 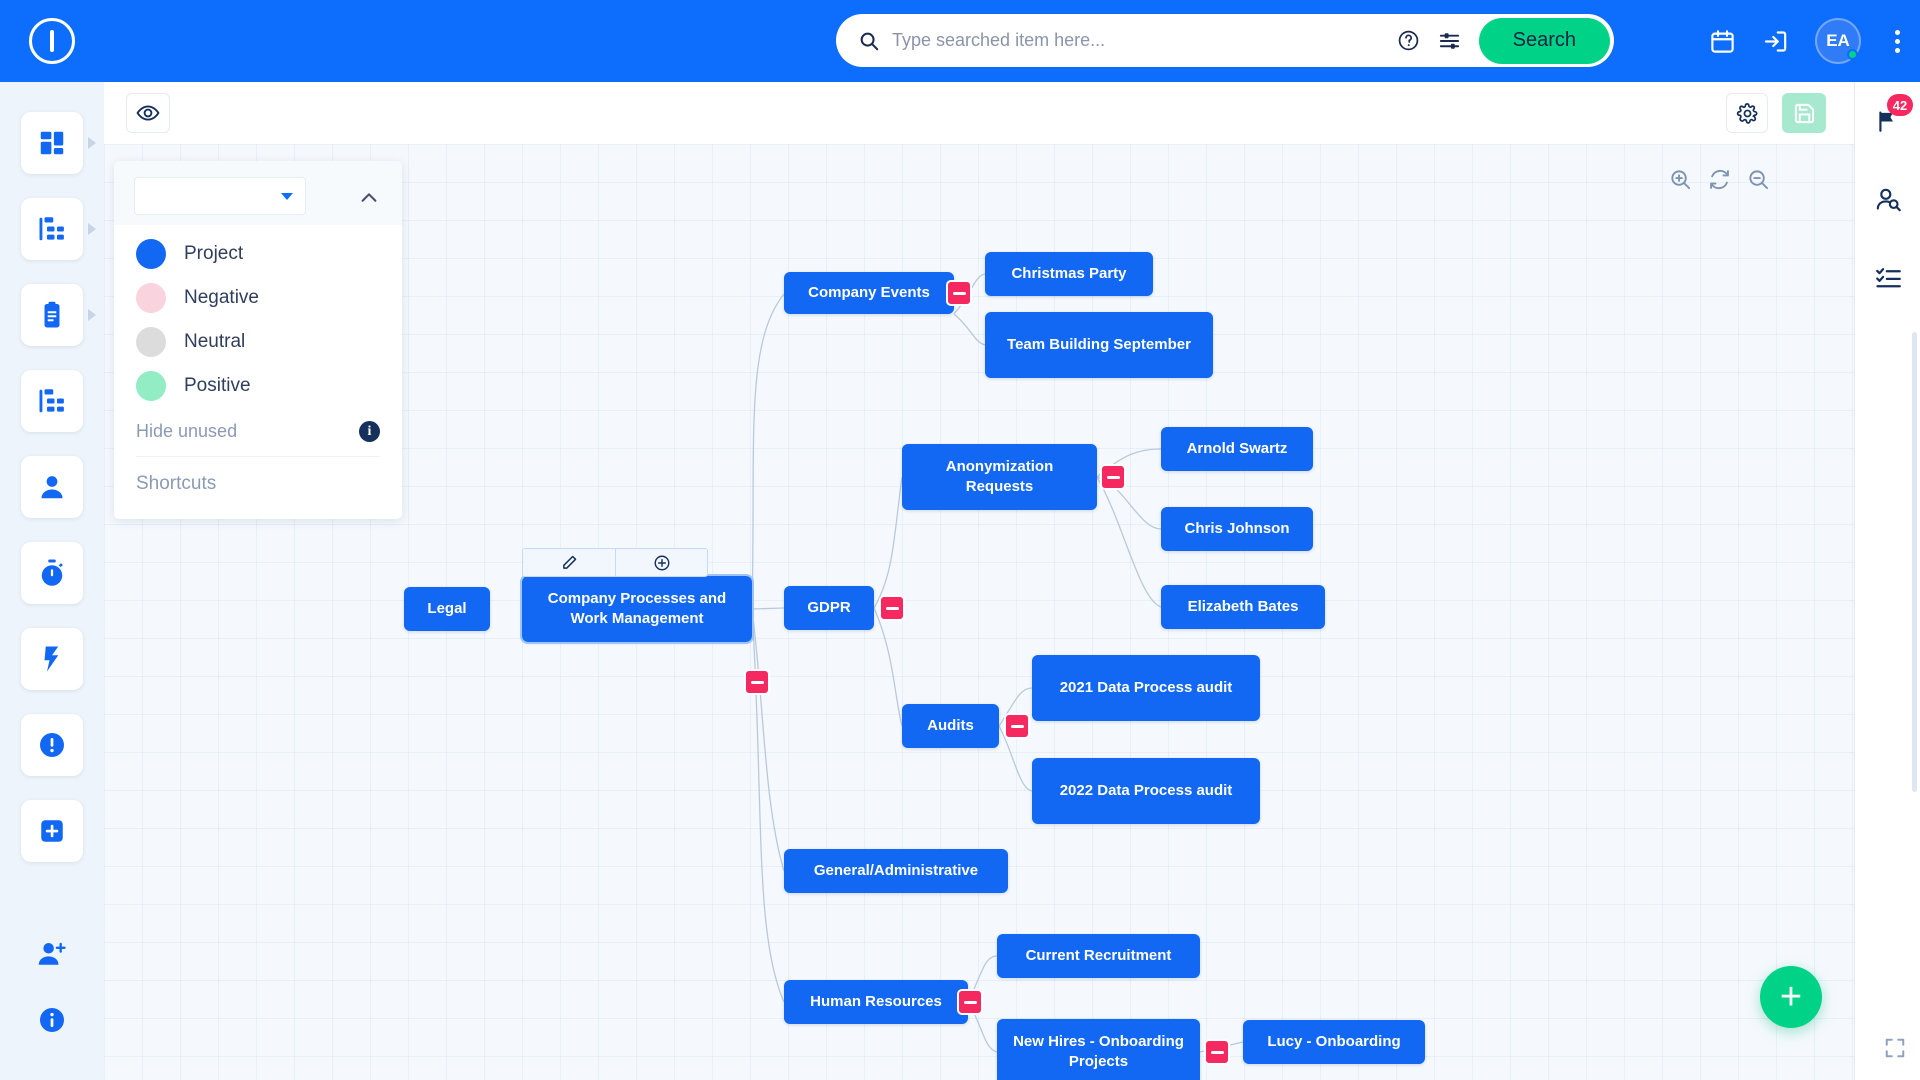 I want to click on node-collapse-badge-root, so click(x=757, y=682).